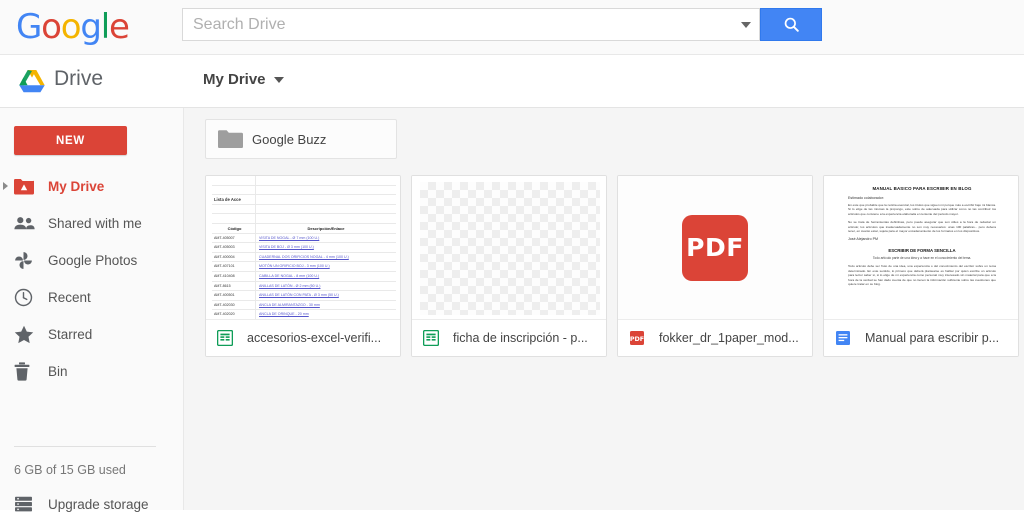  I want to click on sidebar-item-google-photos: Google Photos, so click(92, 260).